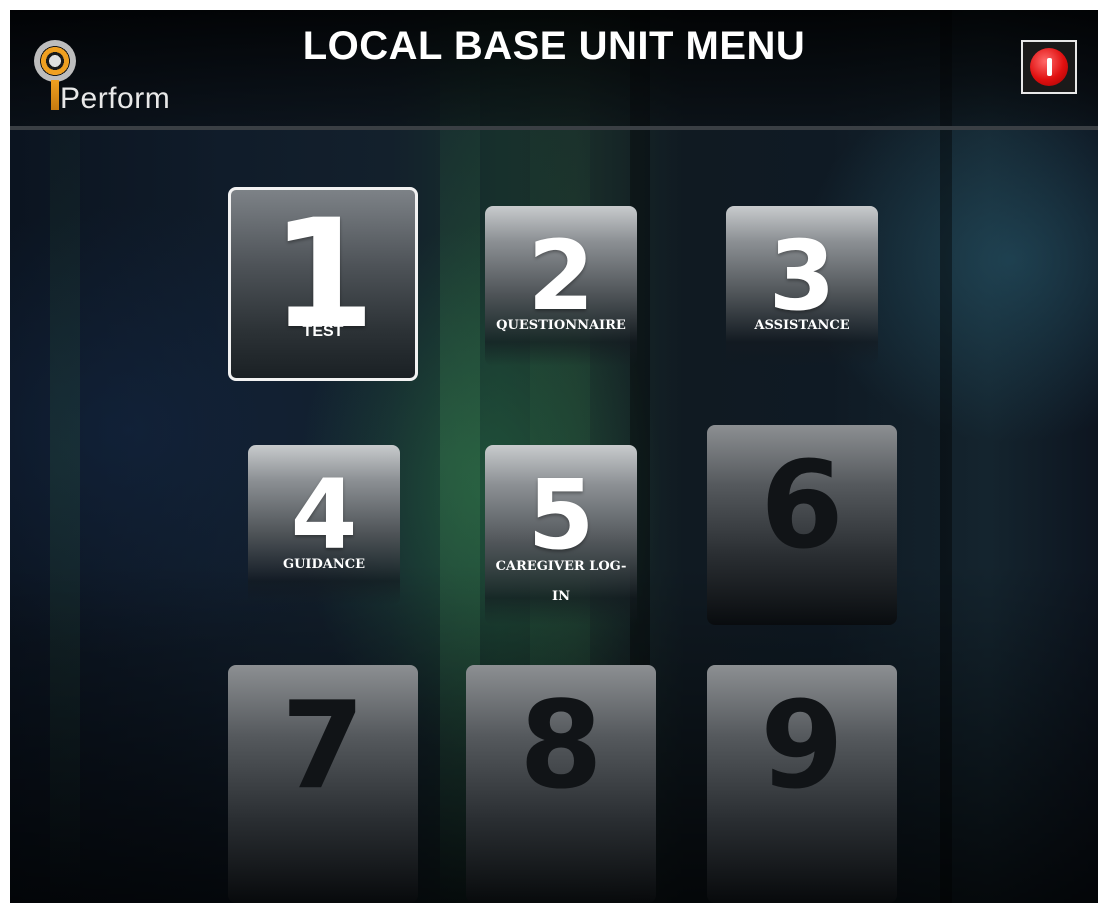 The width and height of the screenshot is (1100, 908). Describe the element at coordinates (561, 746) in the screenshot. I see `tile-number: 8` at that location.